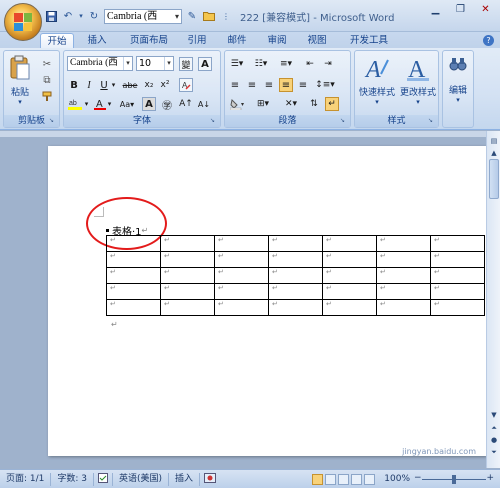 The image size is (500, 488). Describe the element at coordinates (74, 85) in the screenshot. I see `bold-button: B` at that location.